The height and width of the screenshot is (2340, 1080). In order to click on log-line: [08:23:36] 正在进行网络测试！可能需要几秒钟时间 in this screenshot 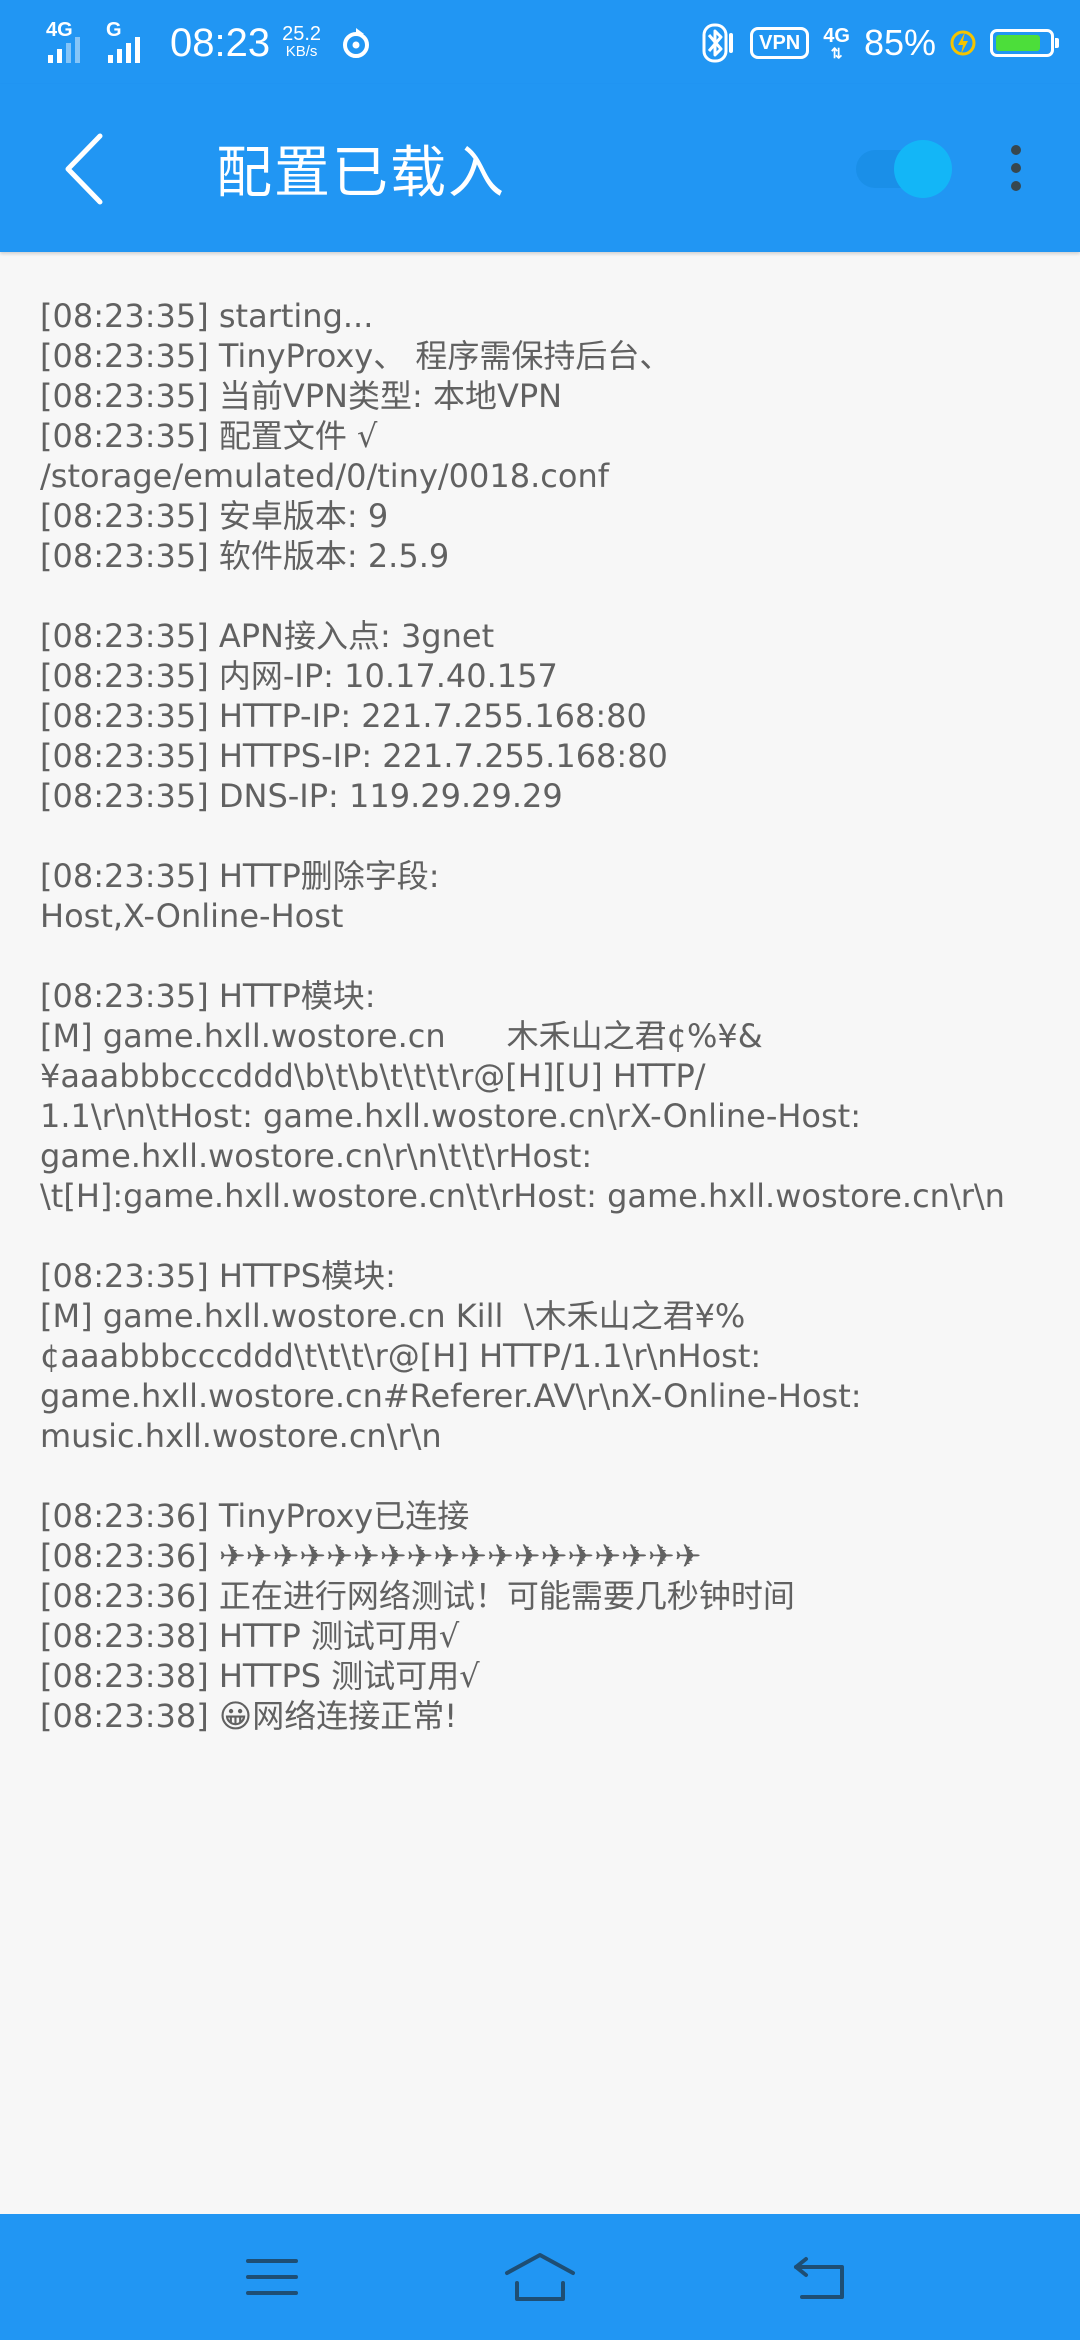, I will do `click(417, 1596)`.